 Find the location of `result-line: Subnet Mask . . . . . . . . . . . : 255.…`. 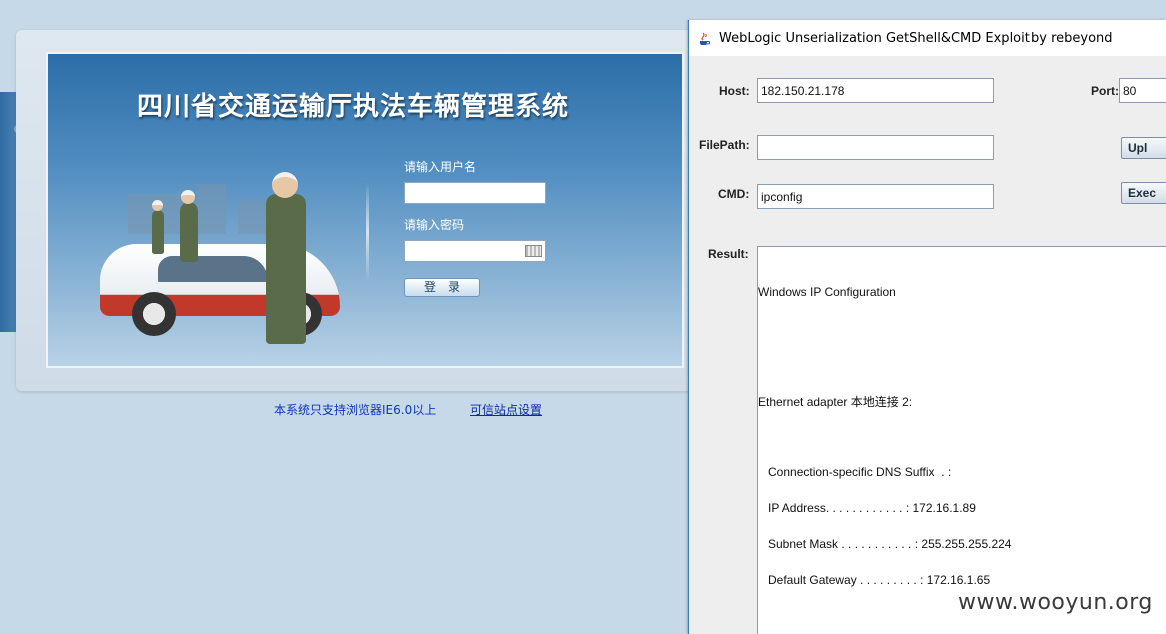

result-line: Subnet Mask . . . . . . . . . . . : 255.… is located at coordinates (885, 544).